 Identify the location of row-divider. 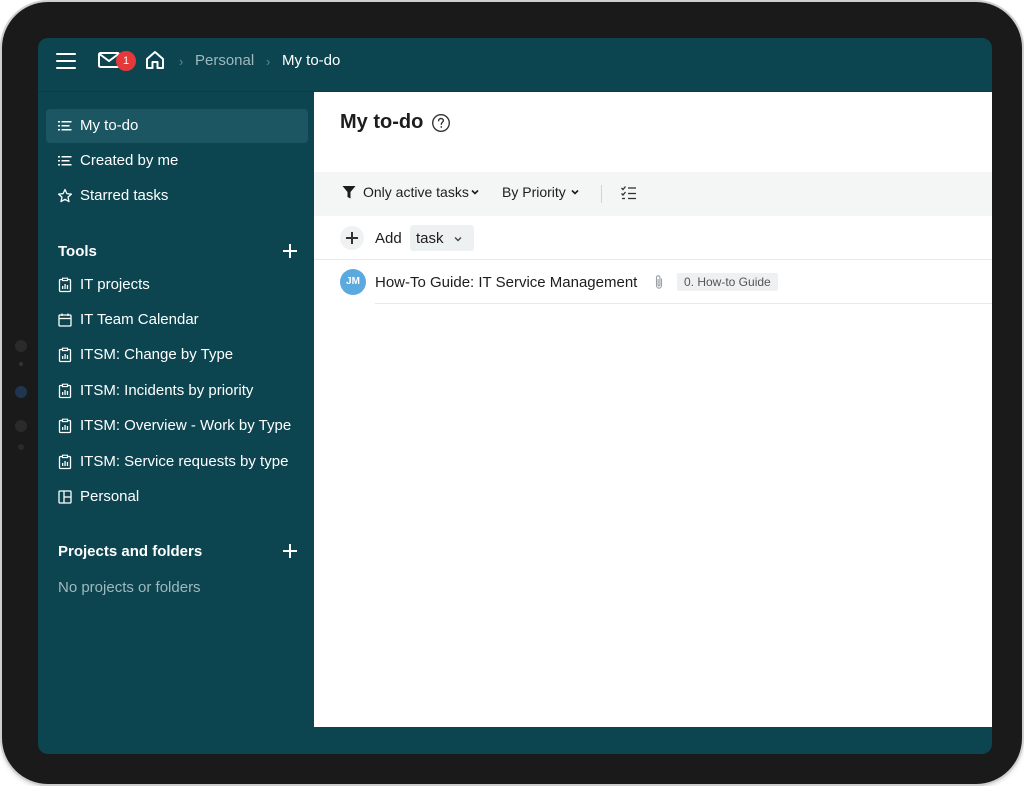
(683, 303).